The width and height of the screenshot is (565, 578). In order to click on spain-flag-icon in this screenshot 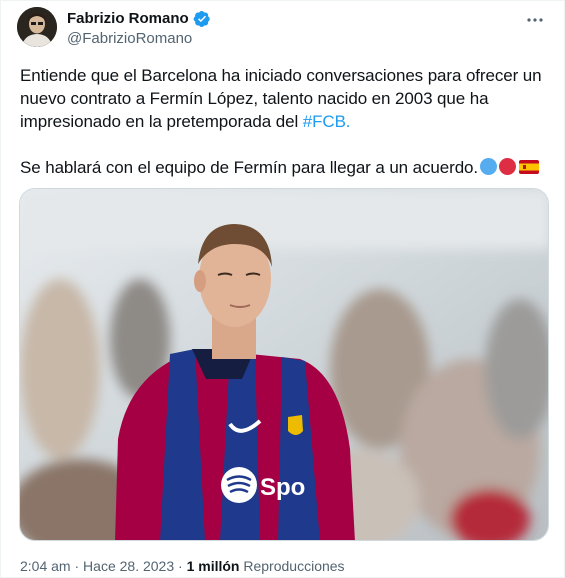, I will do `click(529, 167)`.